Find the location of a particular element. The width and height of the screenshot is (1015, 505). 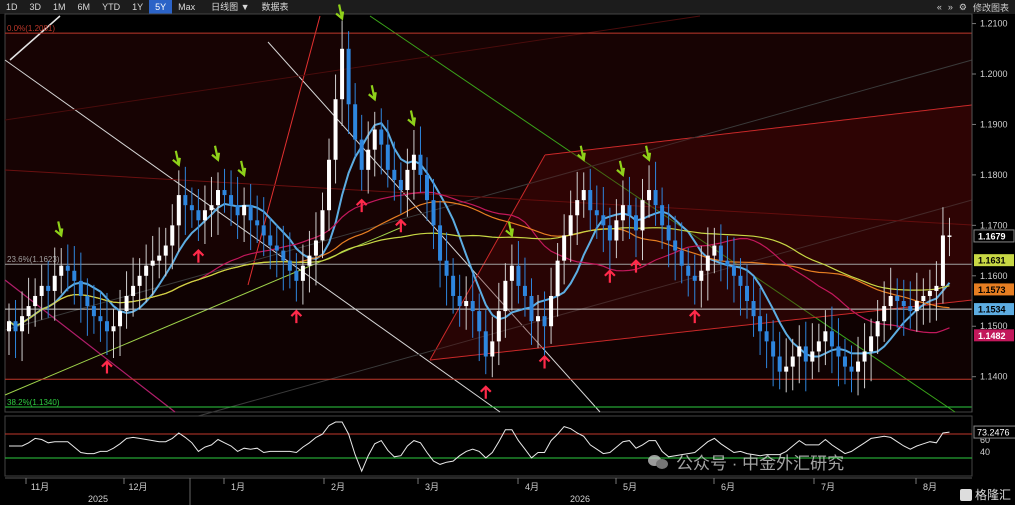

watermark-text: 公众号 · 中金外汇研究 is located at coordinates (760, 463).